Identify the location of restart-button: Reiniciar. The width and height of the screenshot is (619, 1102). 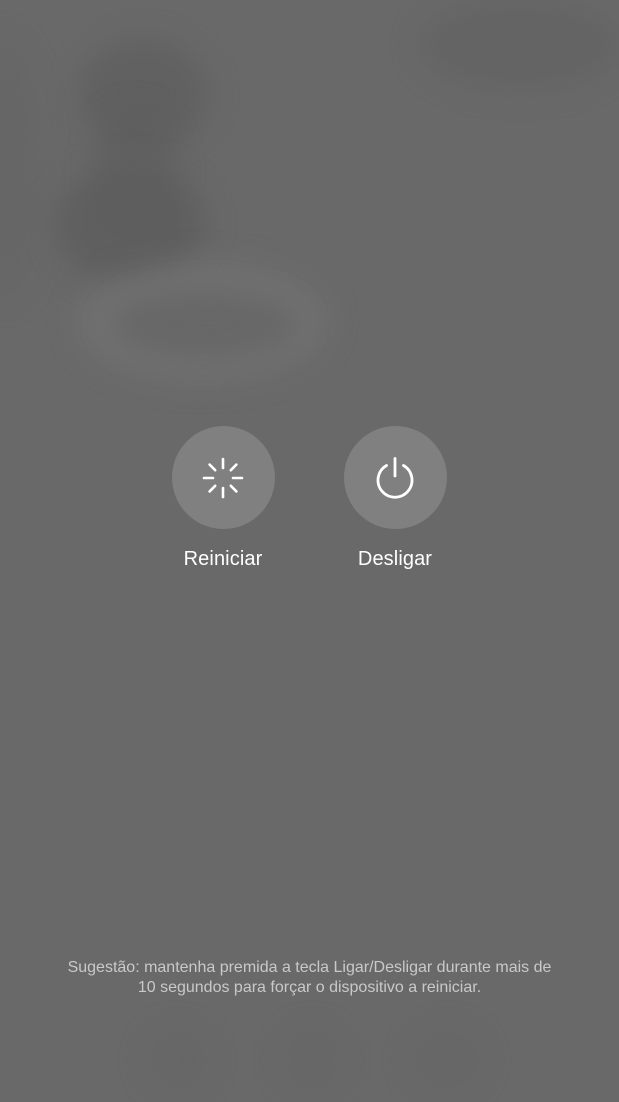
(223, 498).